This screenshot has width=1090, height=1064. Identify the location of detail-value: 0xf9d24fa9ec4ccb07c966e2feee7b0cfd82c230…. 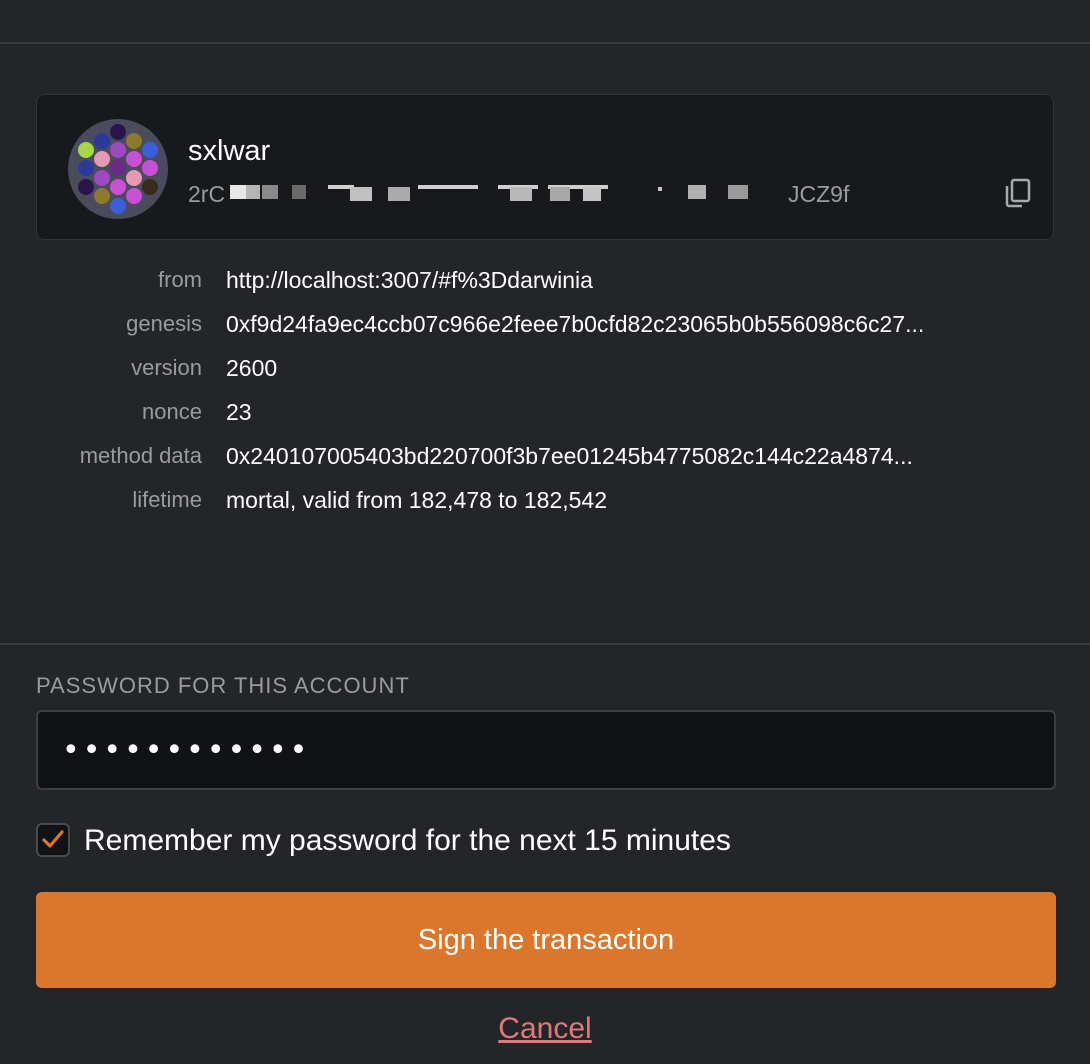
(575, 324).